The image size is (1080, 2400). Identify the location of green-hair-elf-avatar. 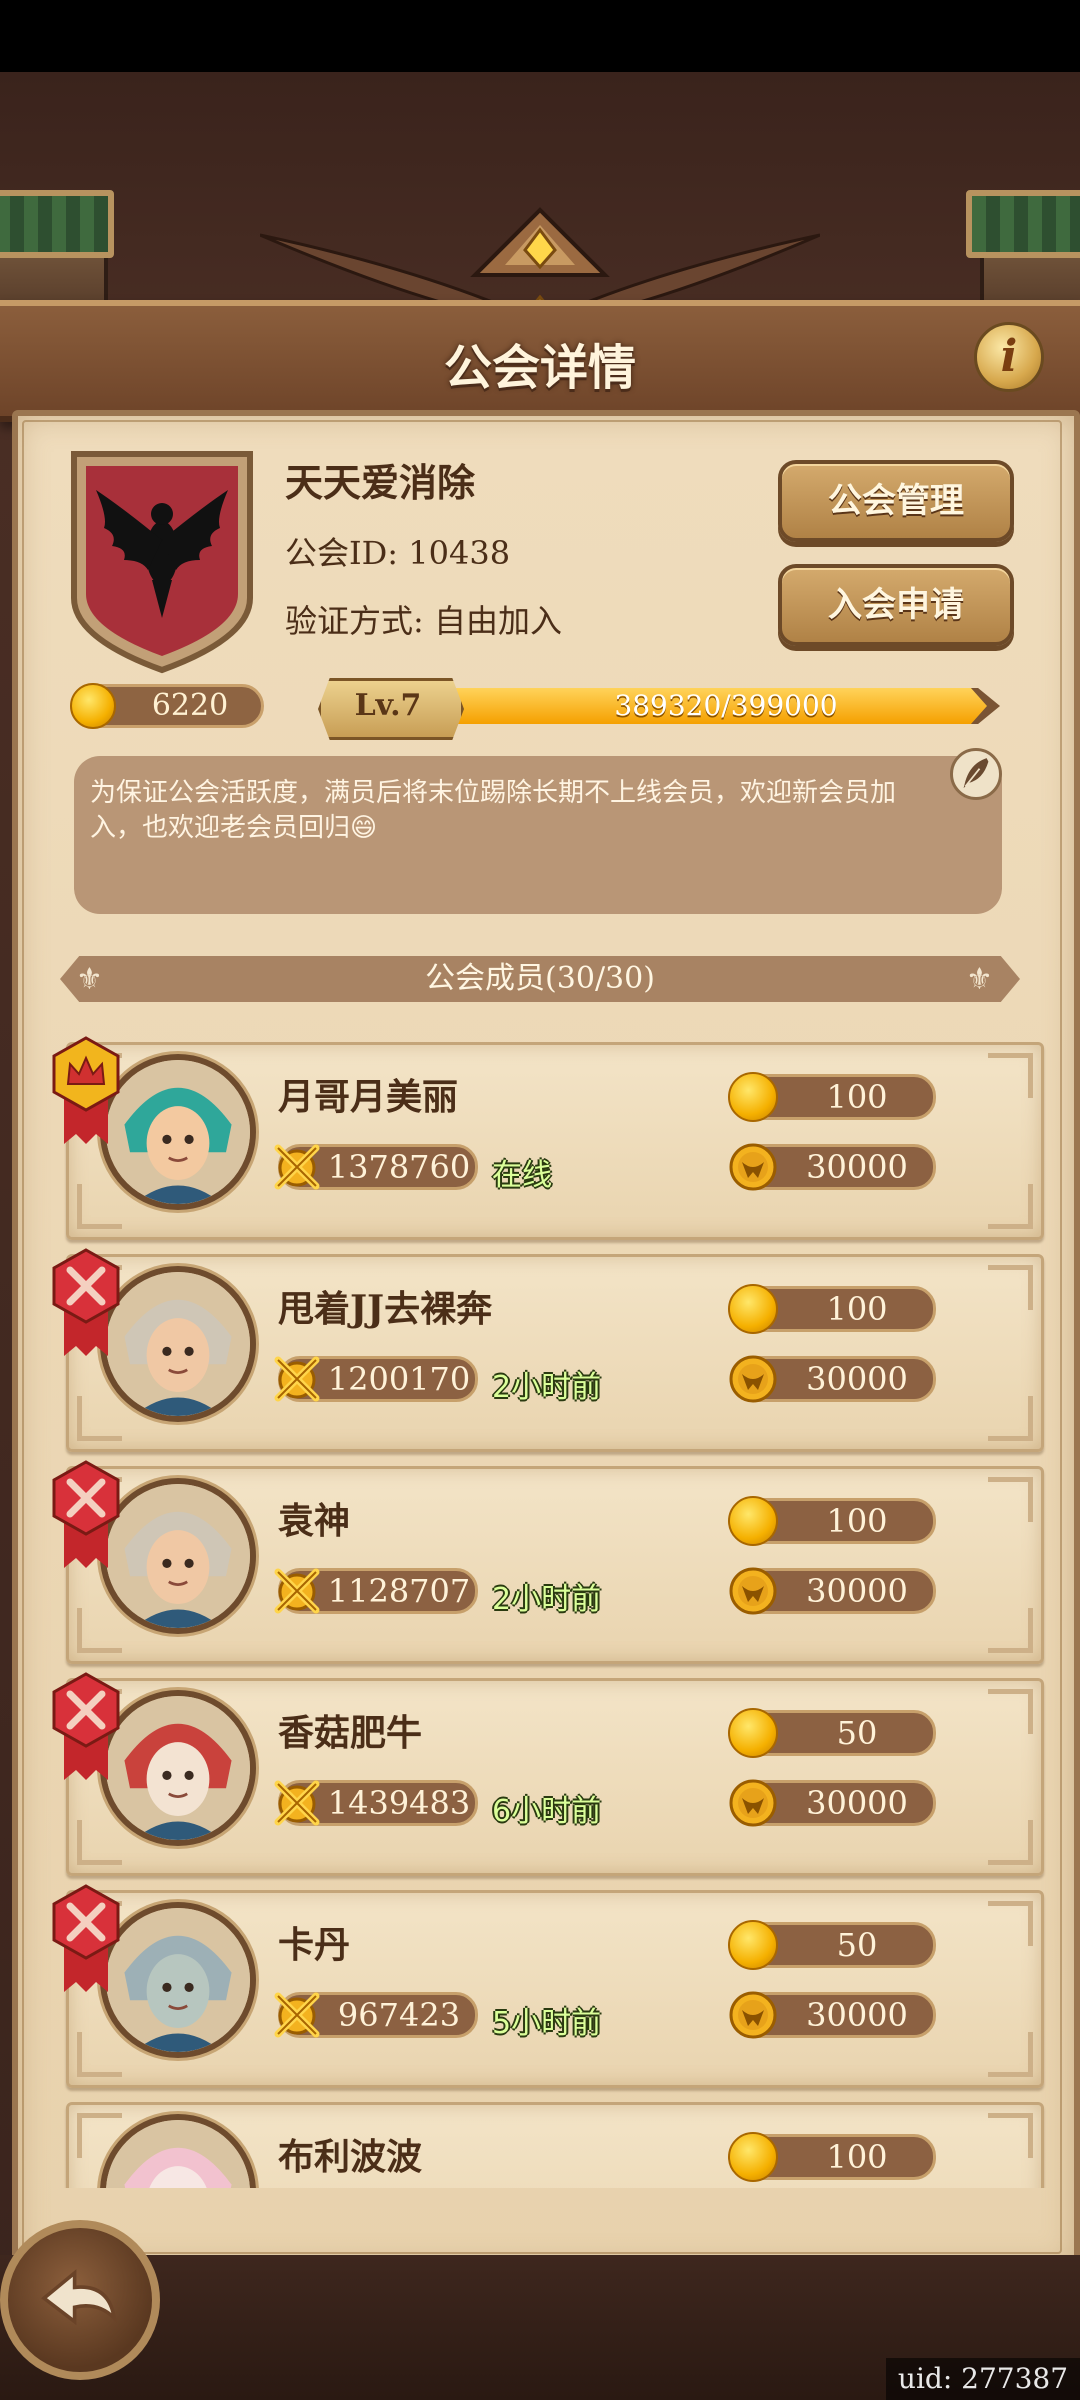
(178, 1132).